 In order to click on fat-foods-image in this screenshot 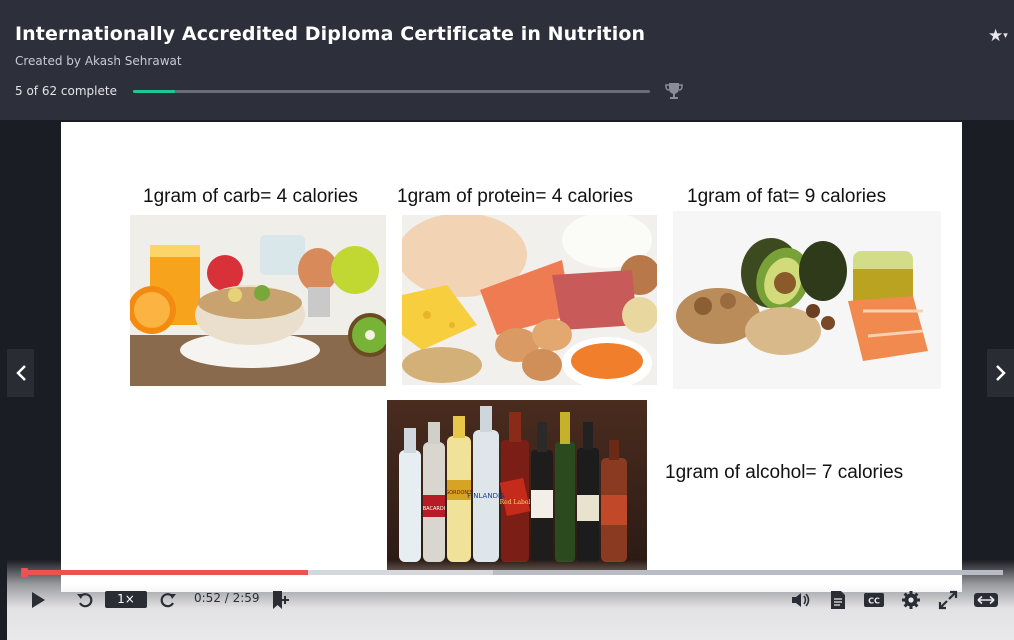, I will do `click(807, 300)`.